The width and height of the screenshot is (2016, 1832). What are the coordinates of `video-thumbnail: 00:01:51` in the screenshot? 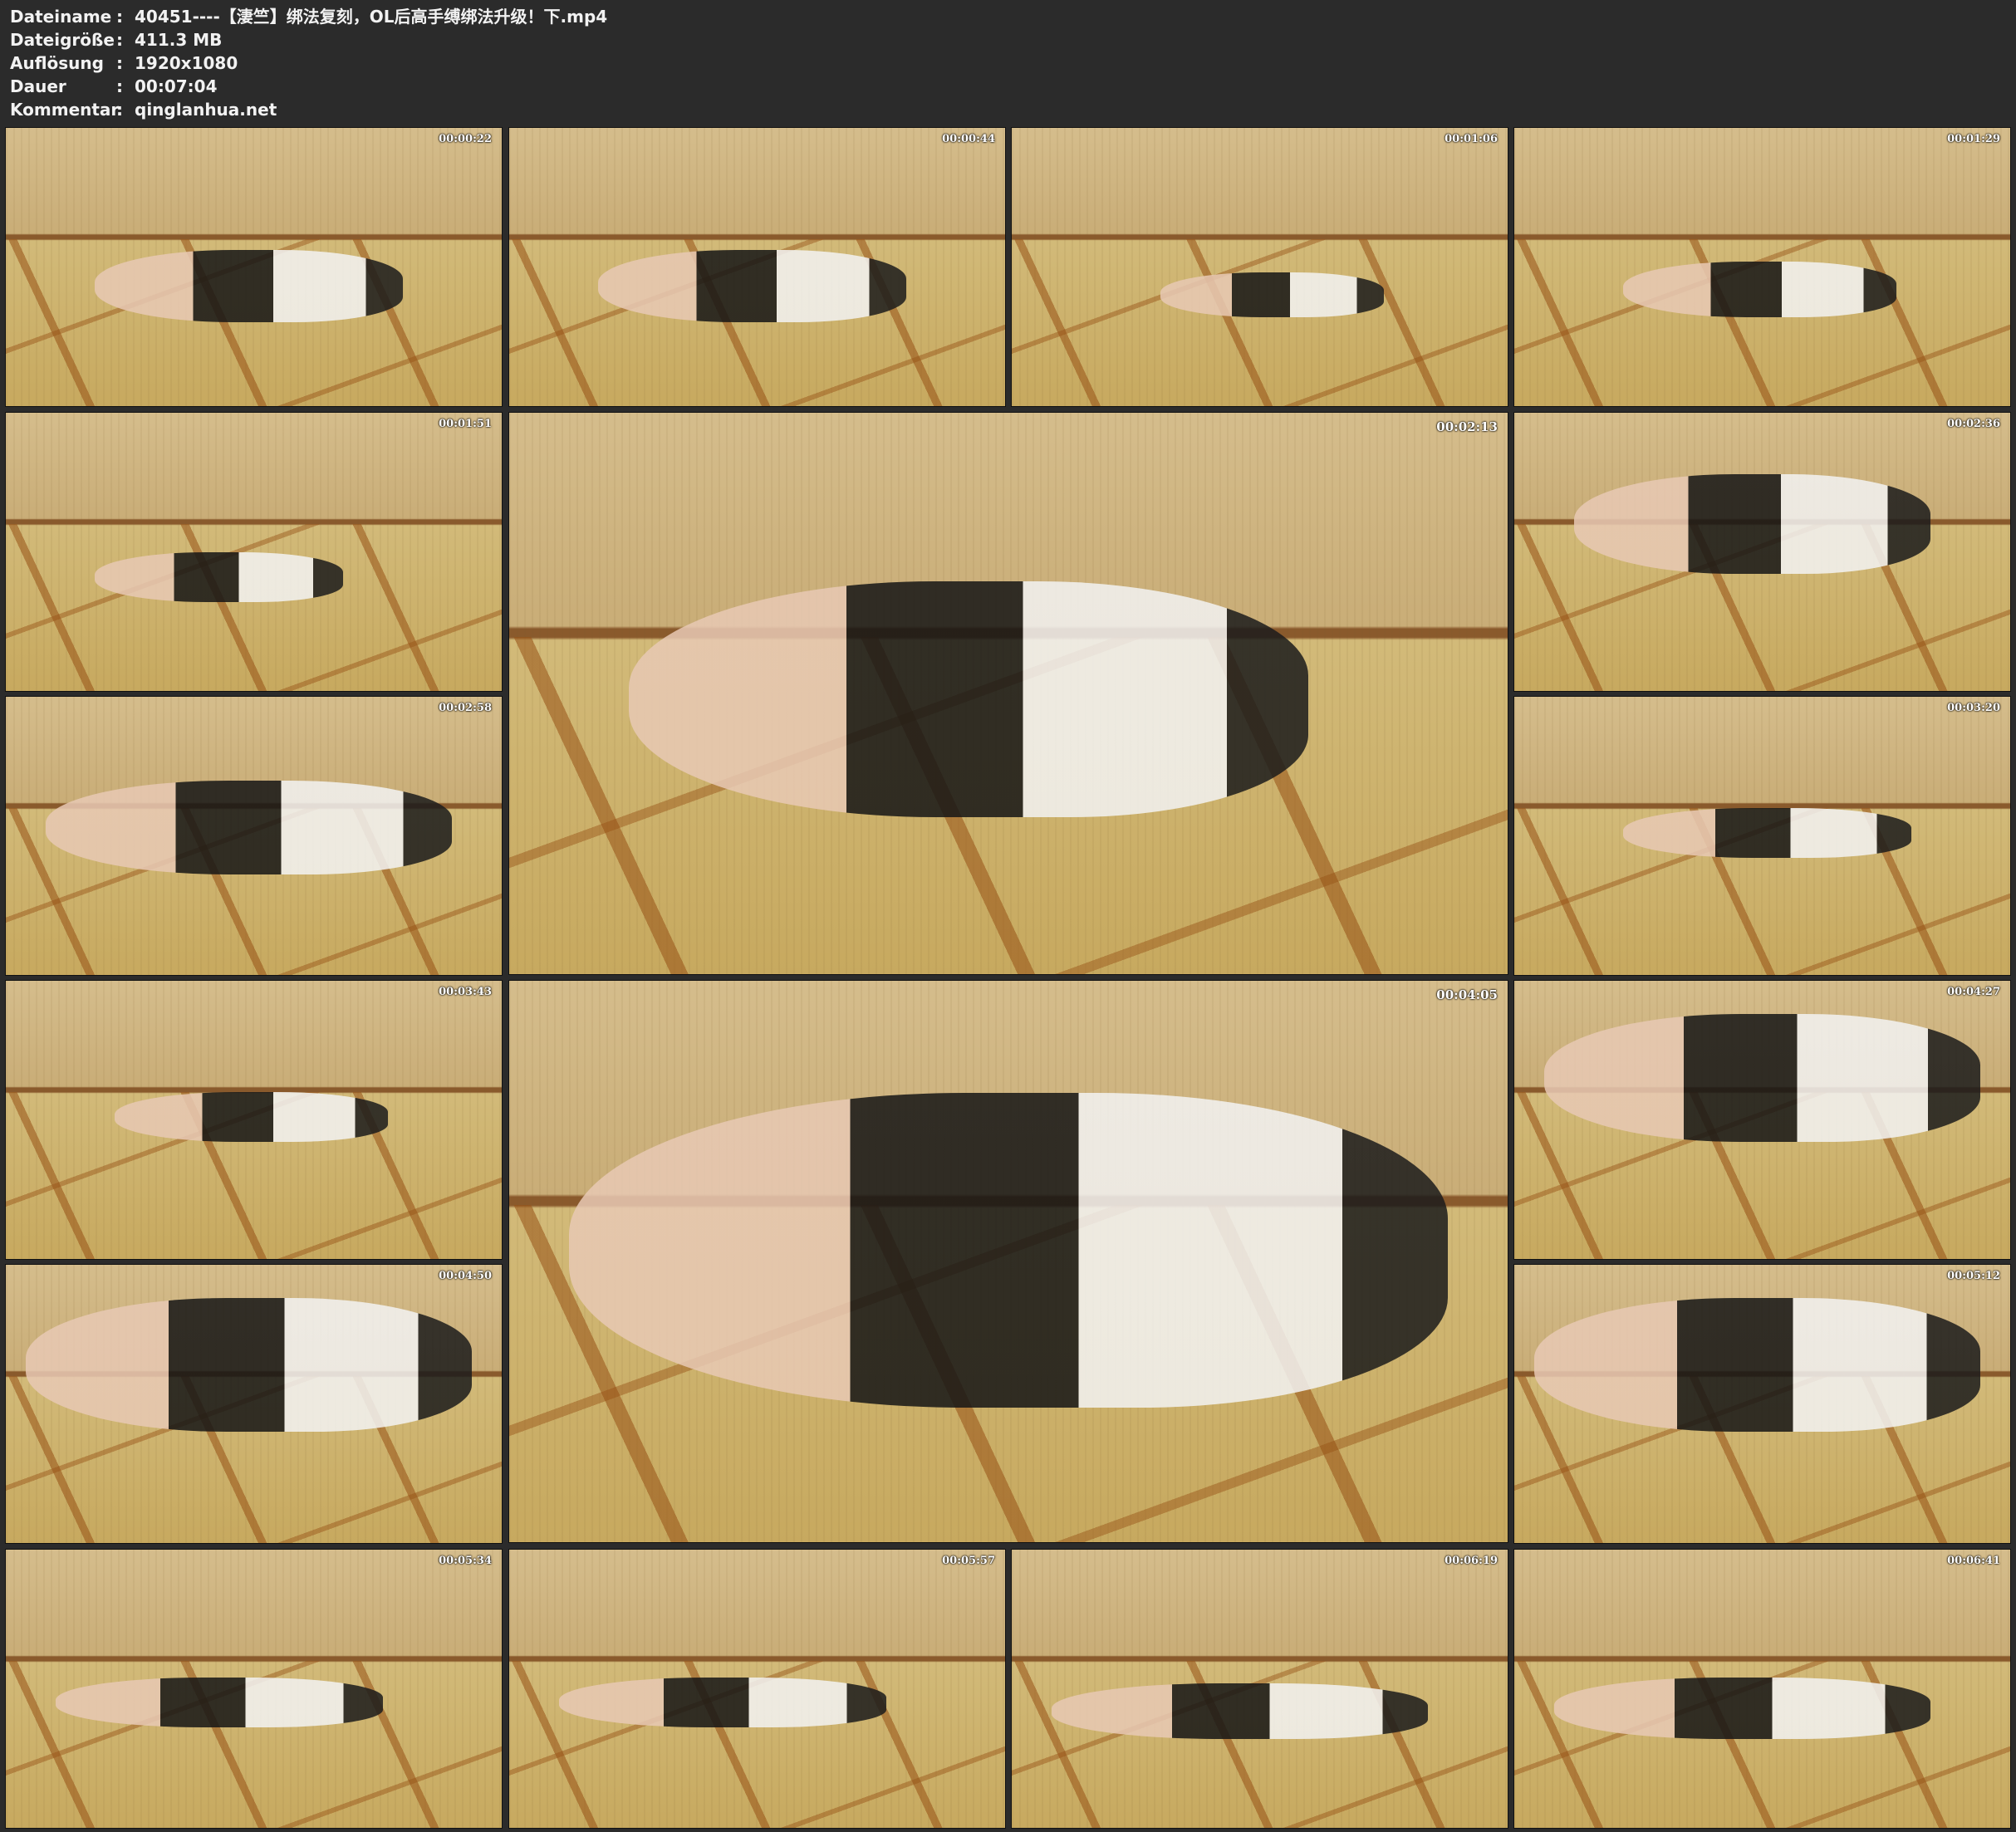 It's located at (254, 552).